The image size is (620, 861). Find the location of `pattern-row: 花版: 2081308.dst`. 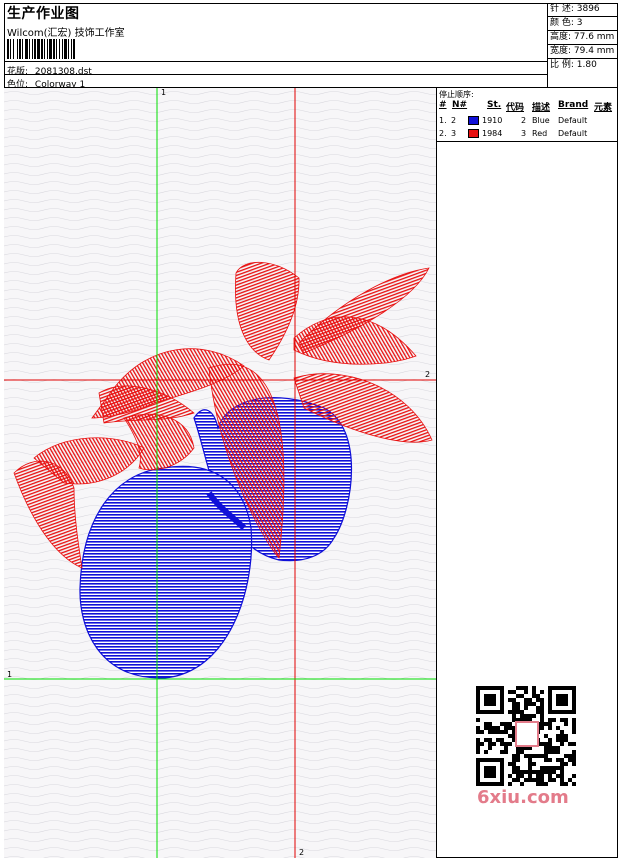

pattern-row: 花版: 2081308.dst is located at coordinates (49, 70).